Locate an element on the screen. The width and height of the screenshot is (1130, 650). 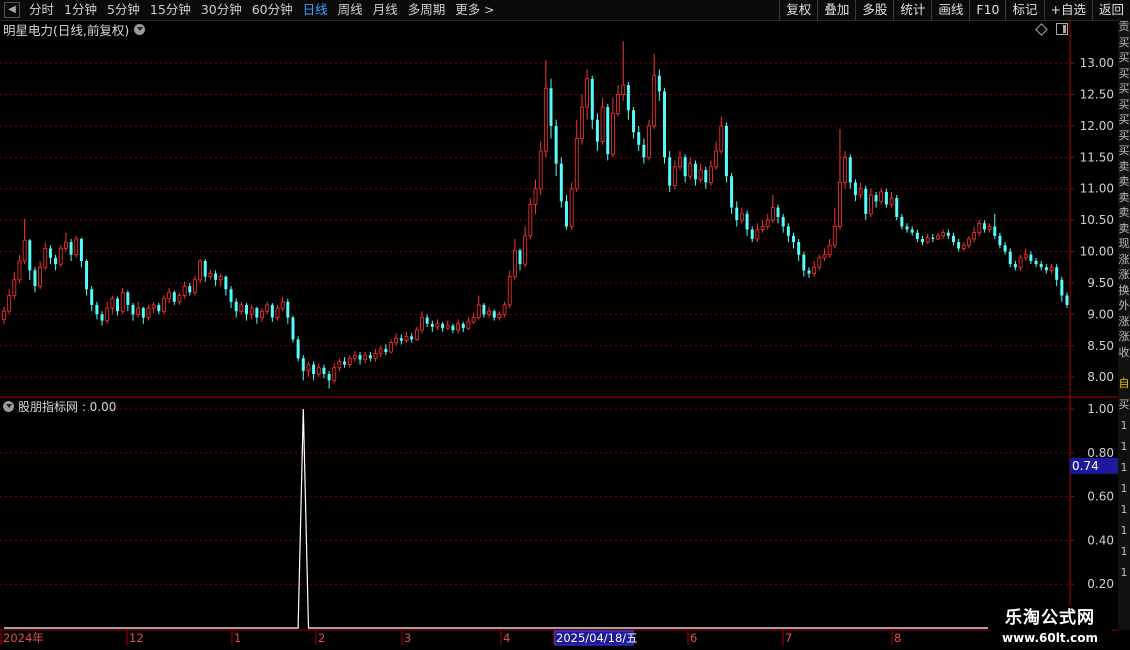
y-tick-label: 0.80 is located at coordinates (1100, 453).